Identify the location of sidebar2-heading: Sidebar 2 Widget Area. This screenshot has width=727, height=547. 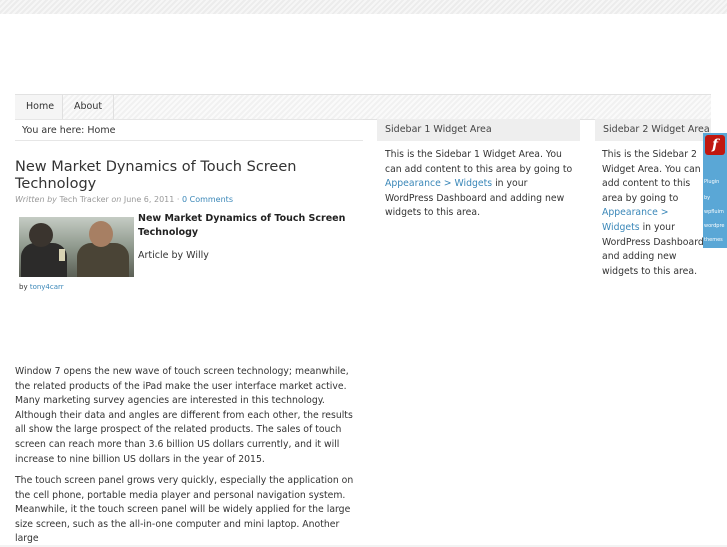
(653, 130).